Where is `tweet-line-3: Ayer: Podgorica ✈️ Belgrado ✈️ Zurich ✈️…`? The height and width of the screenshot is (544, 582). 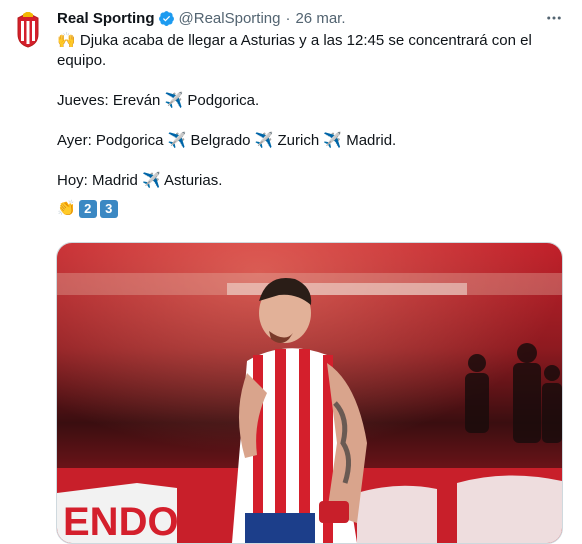 tweet-line-3: Ayer: Podgorica ✈️ Belgrado ✈️ Zurich ✈️… is located at coordinates (227, 140).